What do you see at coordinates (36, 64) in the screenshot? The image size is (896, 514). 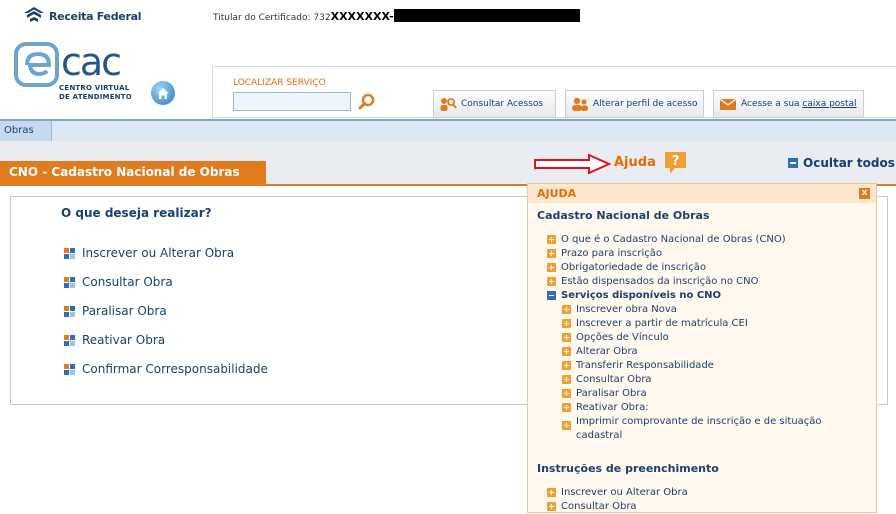 I see `ecac-e-icon` at bounding box center [36, 64].